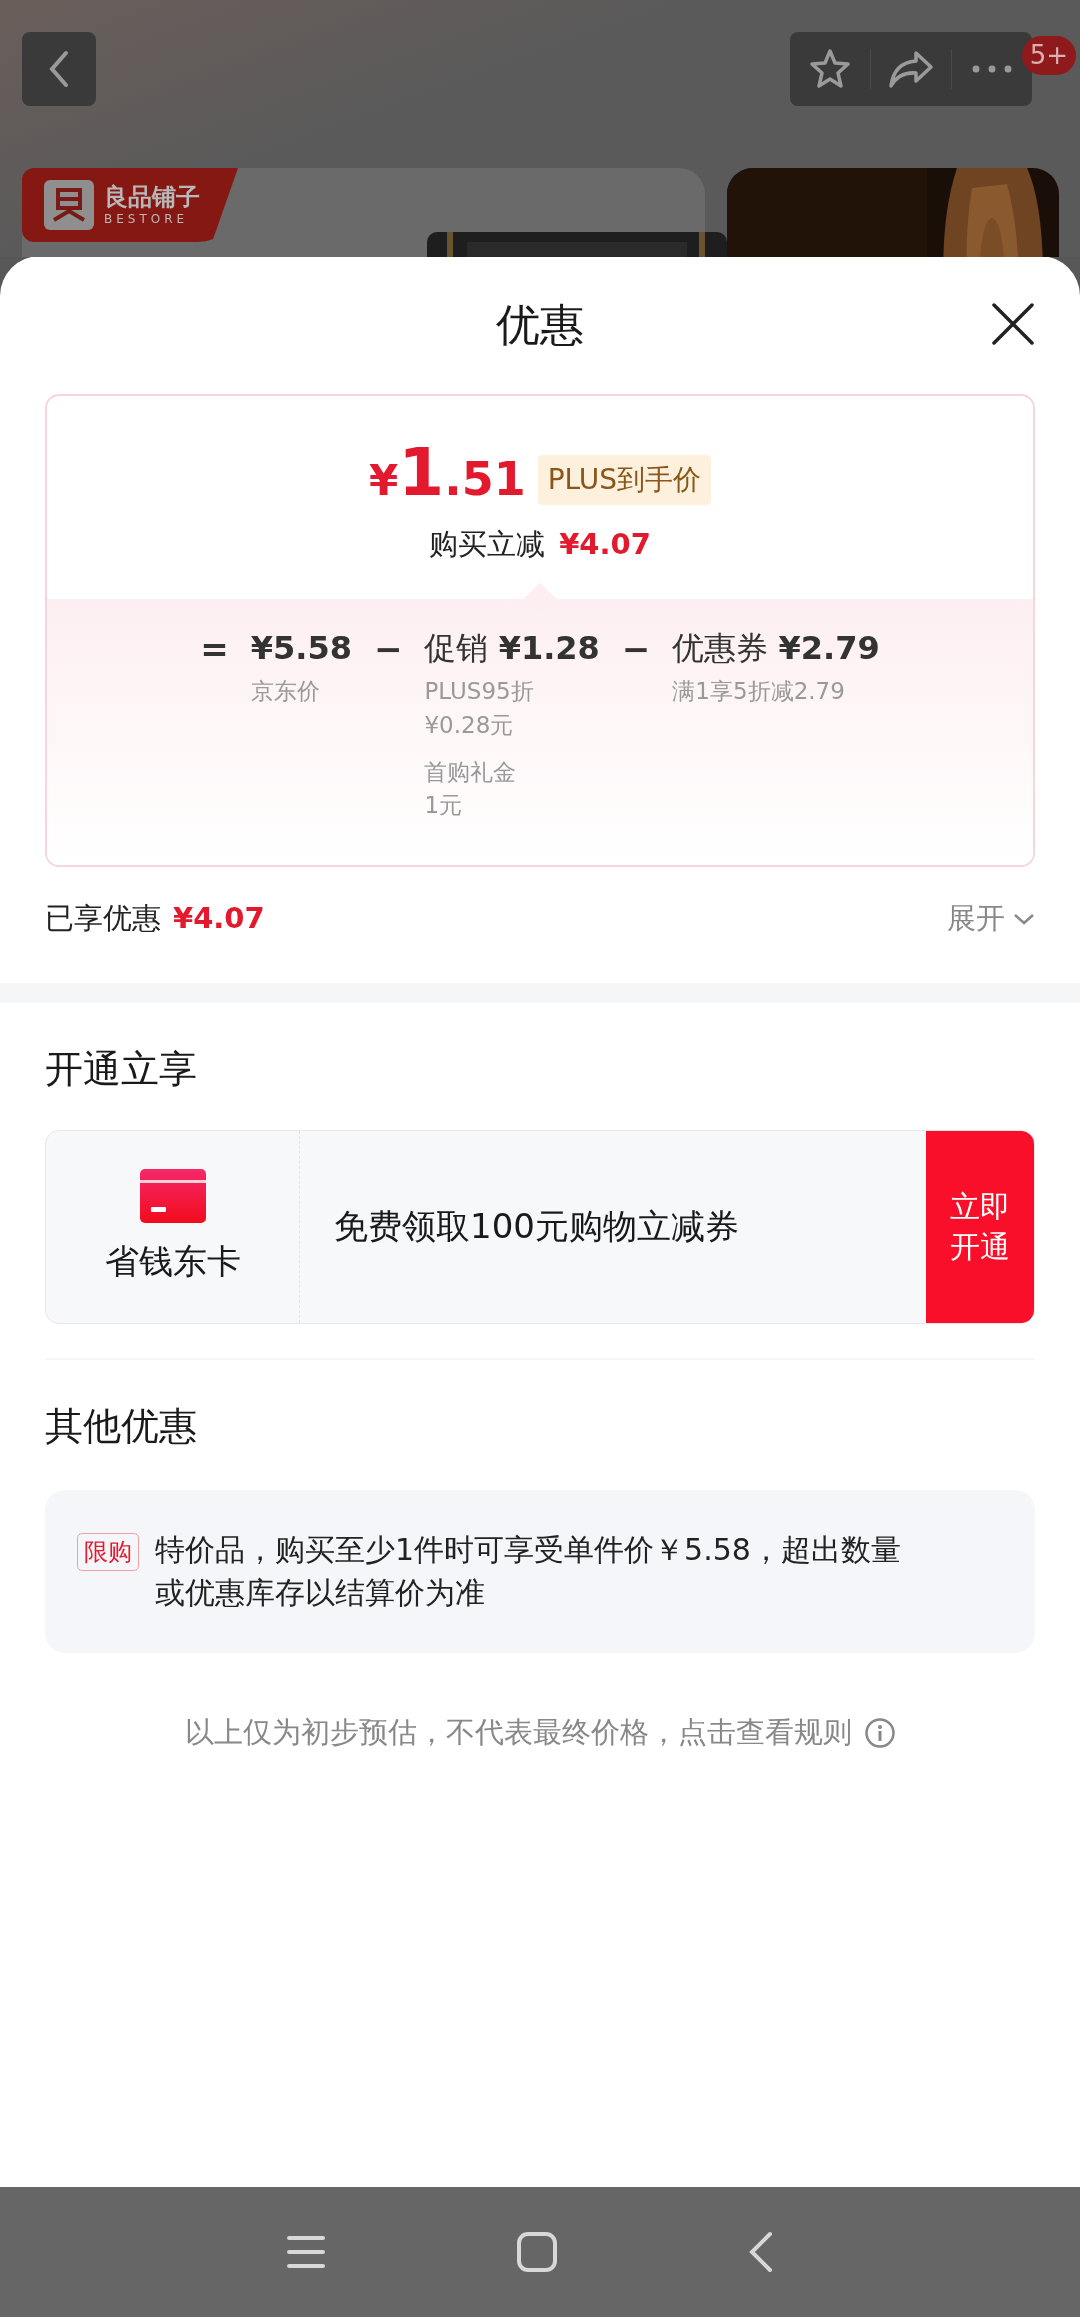 This screenshot has height=2317, width=1080. I want to click on price-tag: PLUS到手价, so click(624, 480).